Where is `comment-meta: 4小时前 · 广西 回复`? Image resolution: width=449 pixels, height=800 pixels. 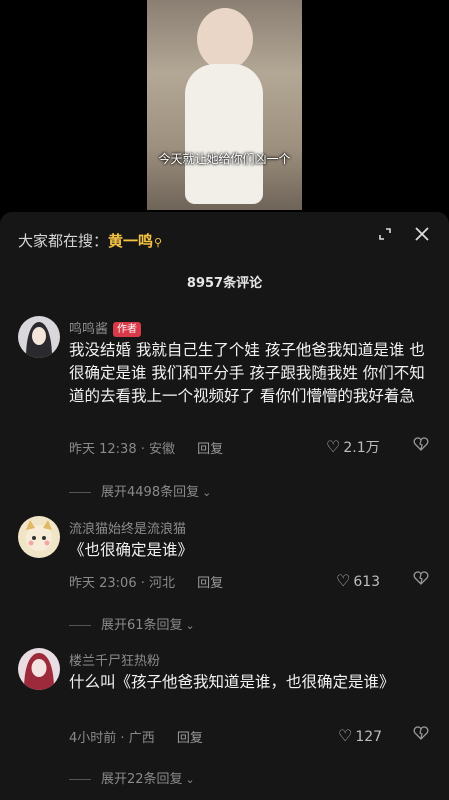
comment-meta: 4小时前 · 广西 回复 is located at coordinates (136, 738).